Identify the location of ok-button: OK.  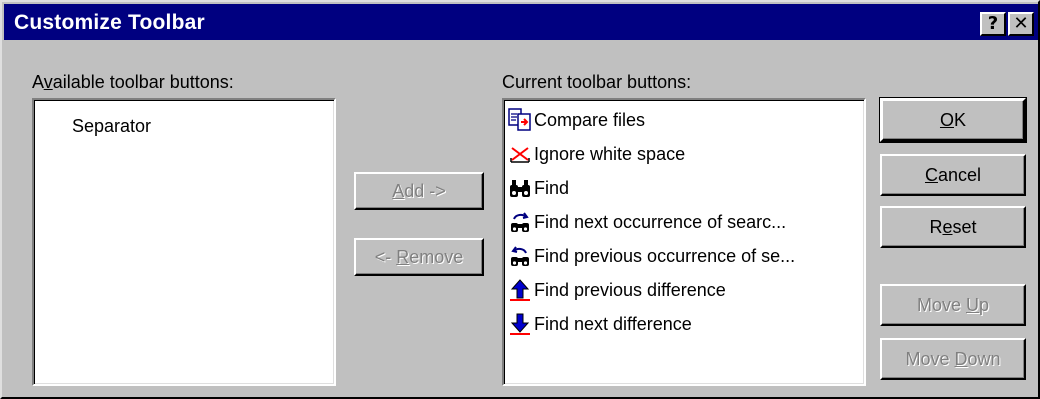
(953, 120).